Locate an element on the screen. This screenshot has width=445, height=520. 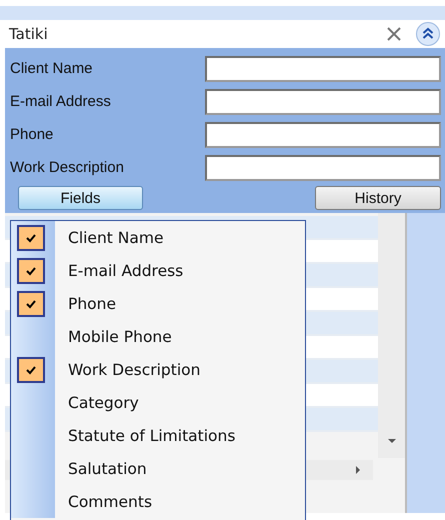
toolbar-button: Fields is located at coordinates (80, 198).